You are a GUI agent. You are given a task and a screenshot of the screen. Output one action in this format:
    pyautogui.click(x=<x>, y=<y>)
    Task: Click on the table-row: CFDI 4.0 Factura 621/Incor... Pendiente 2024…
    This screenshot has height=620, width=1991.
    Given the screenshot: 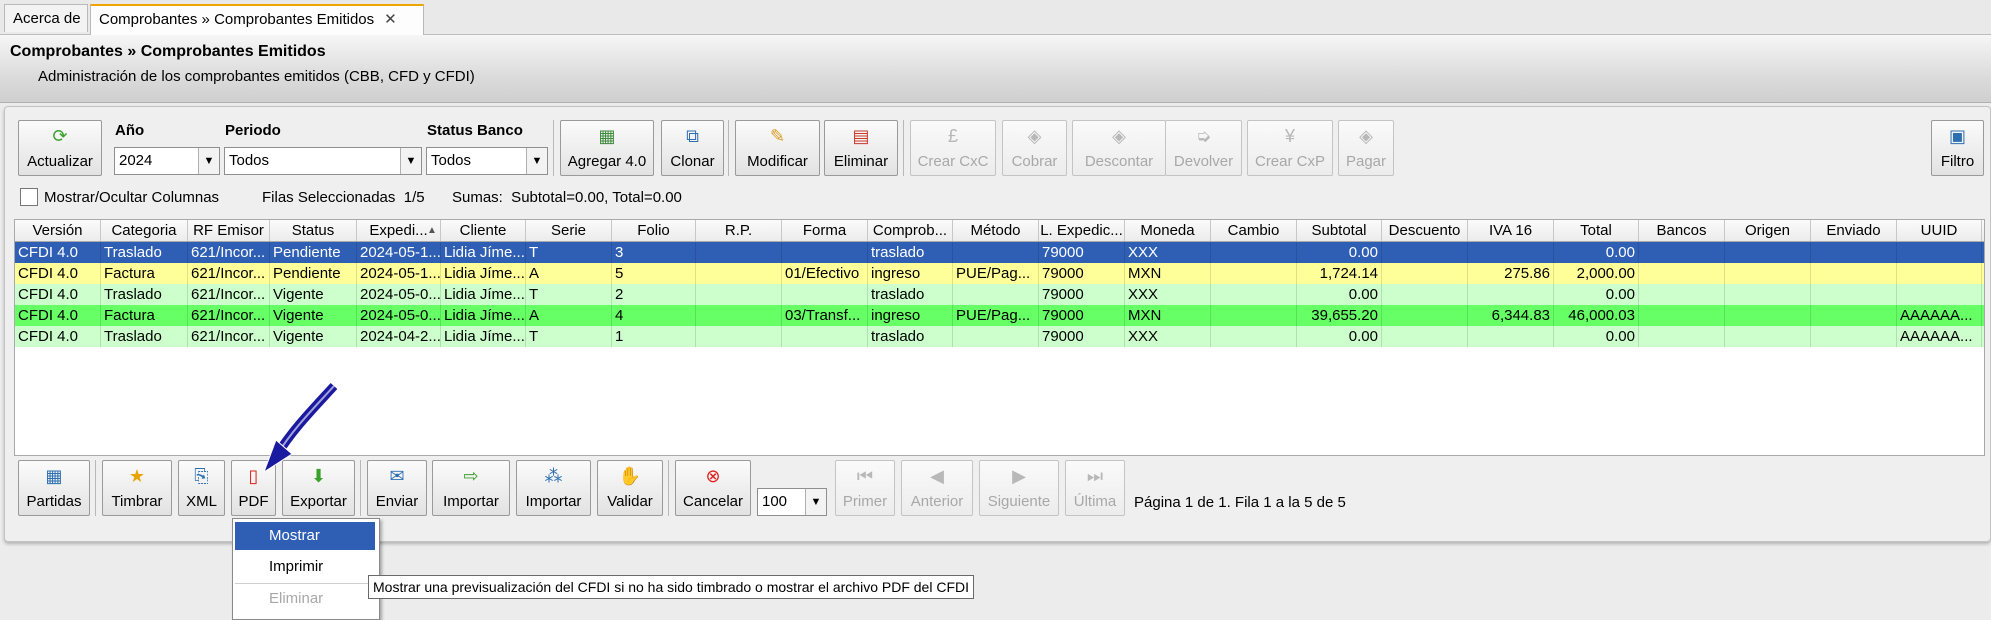 What is the action you would take?
    pyautogui.click(x=999, y=273)
    